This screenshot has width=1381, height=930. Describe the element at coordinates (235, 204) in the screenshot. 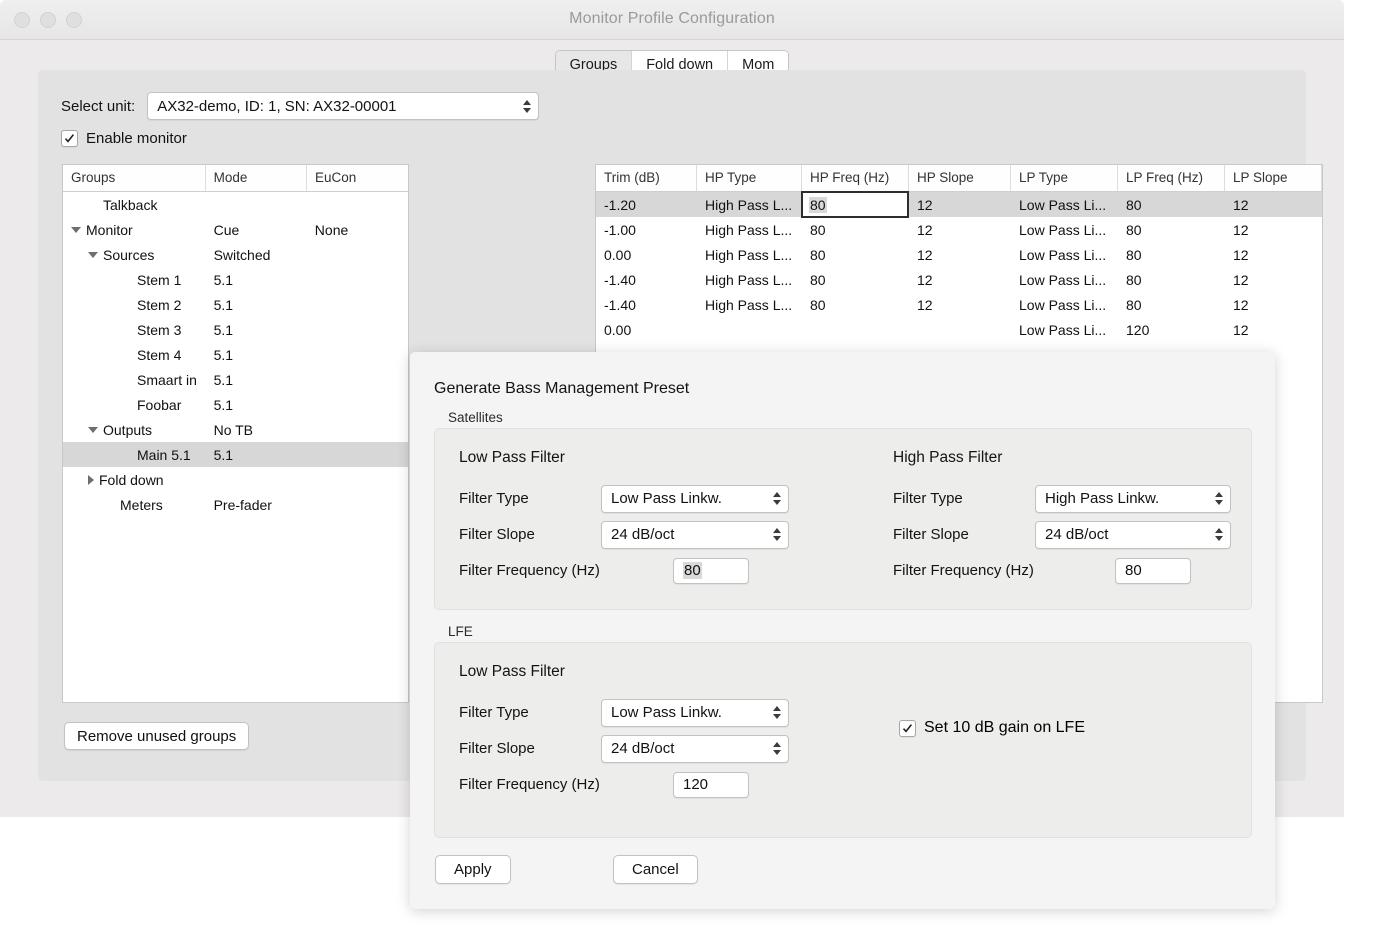

I see `tree-row: Talkback` at that location.